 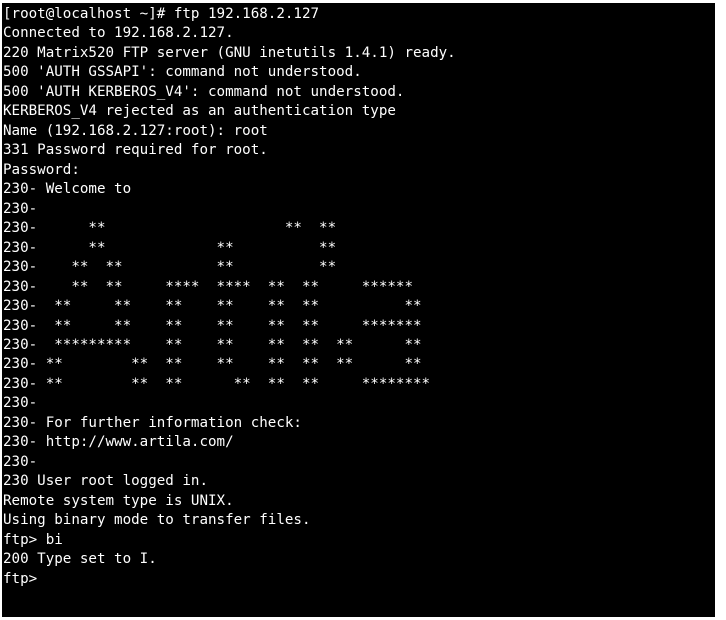 I want to click on terminal-line-ascii-art: 230- ** ** **** **** ** ** ******, so click(x=208, y=286).